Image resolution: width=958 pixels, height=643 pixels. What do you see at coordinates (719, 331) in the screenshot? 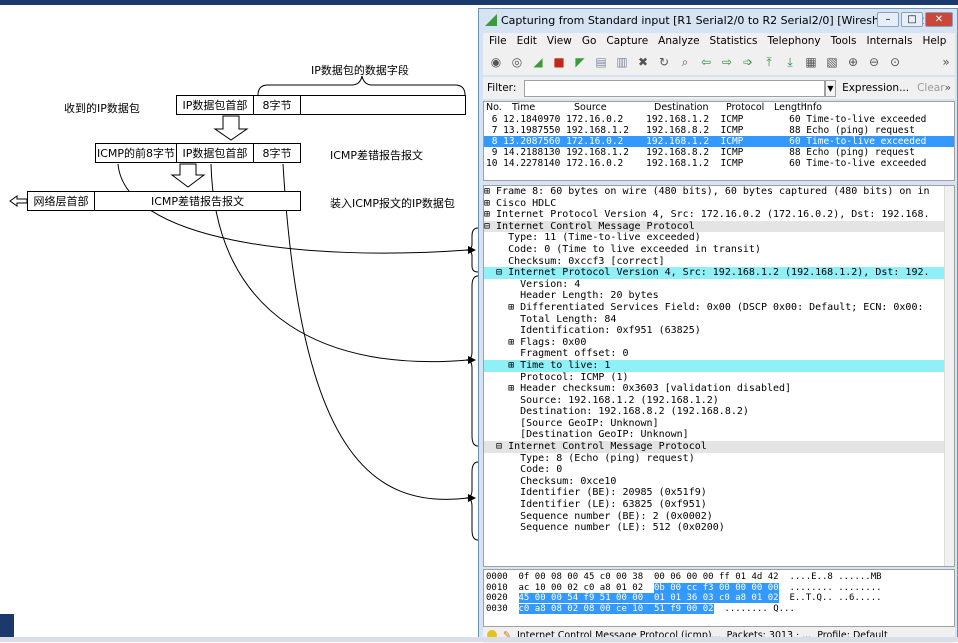
I see `detail-row: Identification: 0xf951 (63825)` at bounding box center [719, 331].